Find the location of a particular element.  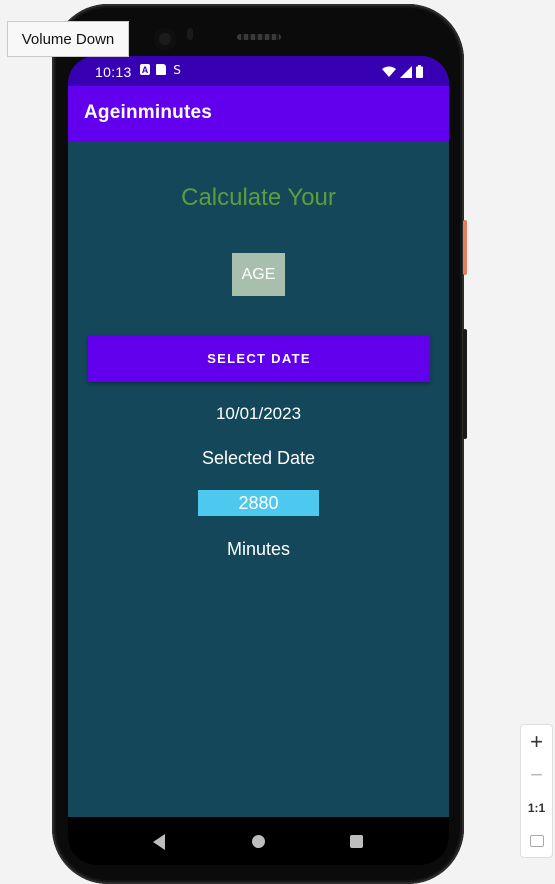

tooltip-label: Volume Down is located at coordinates (68, 39).